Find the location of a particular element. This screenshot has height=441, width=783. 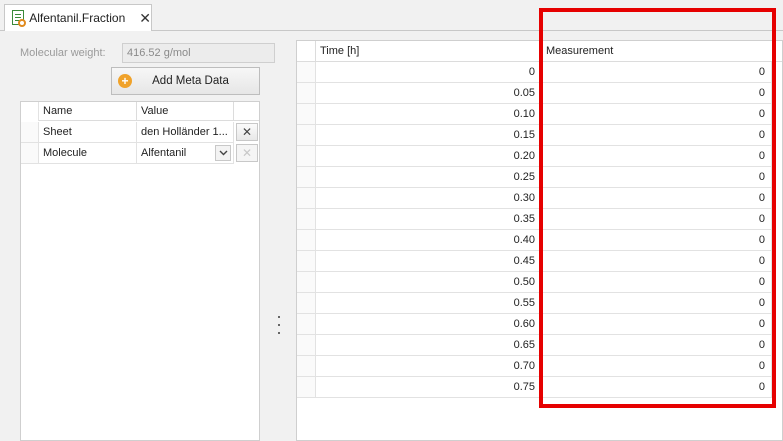

data-grid-header: Time [h] Measurement is located at coordinates (539, 51).